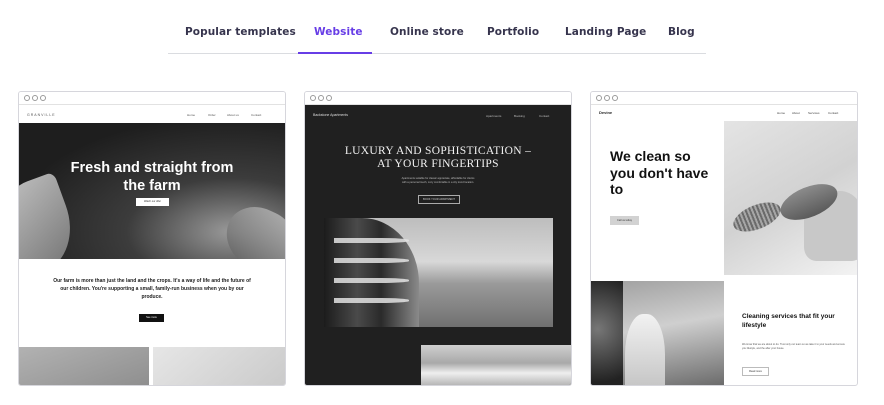 This screenshot has width=884, height=405. What do you see at coordinates (605, 32) in the screenshot?
I see `tab-landing-page: Landing Page` at bounding box center [605, 32].